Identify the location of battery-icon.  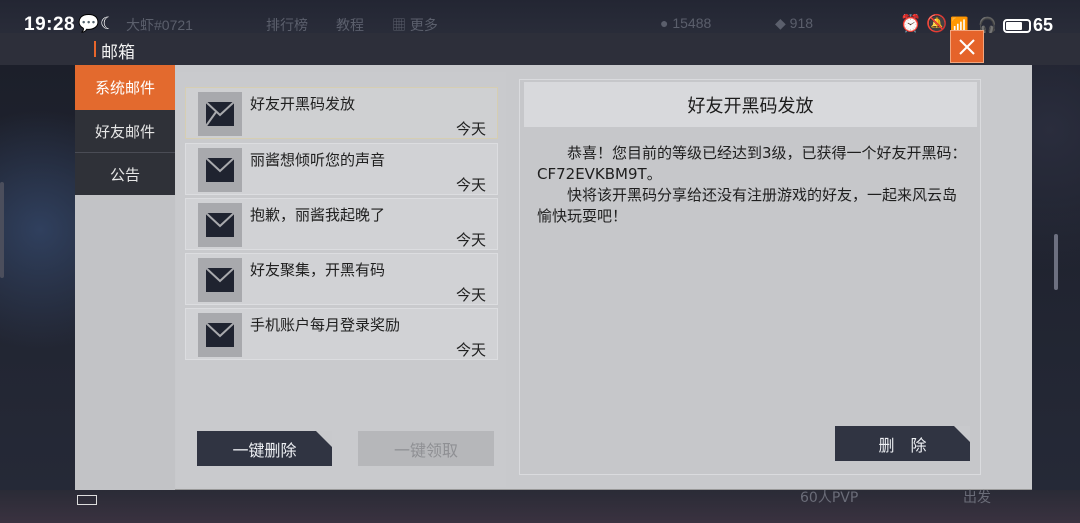
(1017, 26).